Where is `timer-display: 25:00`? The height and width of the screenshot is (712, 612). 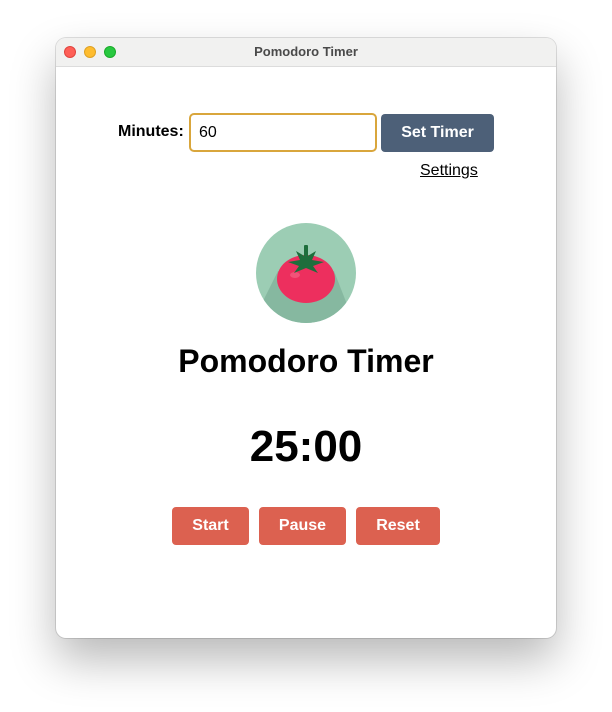 timer-display: 25:00 is located at coordinates (306, 446).